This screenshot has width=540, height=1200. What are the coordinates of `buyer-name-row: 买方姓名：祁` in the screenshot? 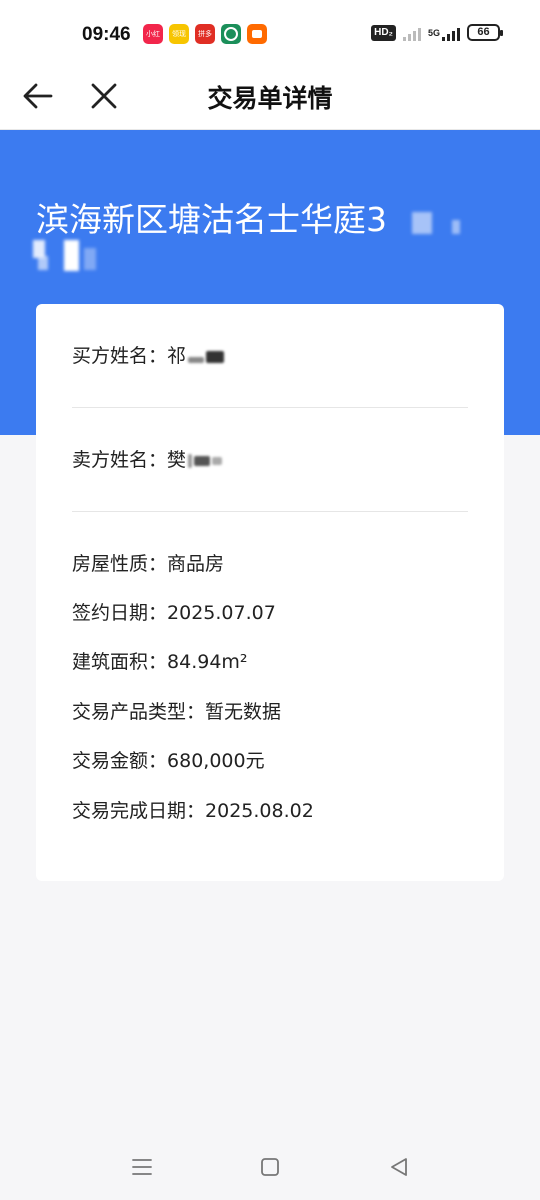 It's located at (148, 356).